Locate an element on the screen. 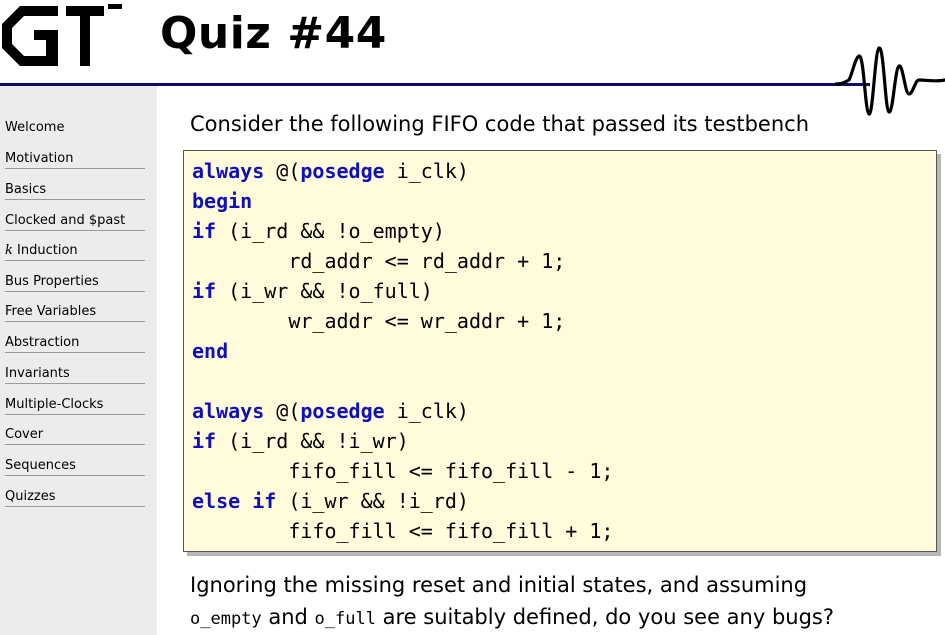 The height and width of the screenshot is (635, 945). code-line-5: if (i_wr && !o_full) is located at coordinates (312, 291).